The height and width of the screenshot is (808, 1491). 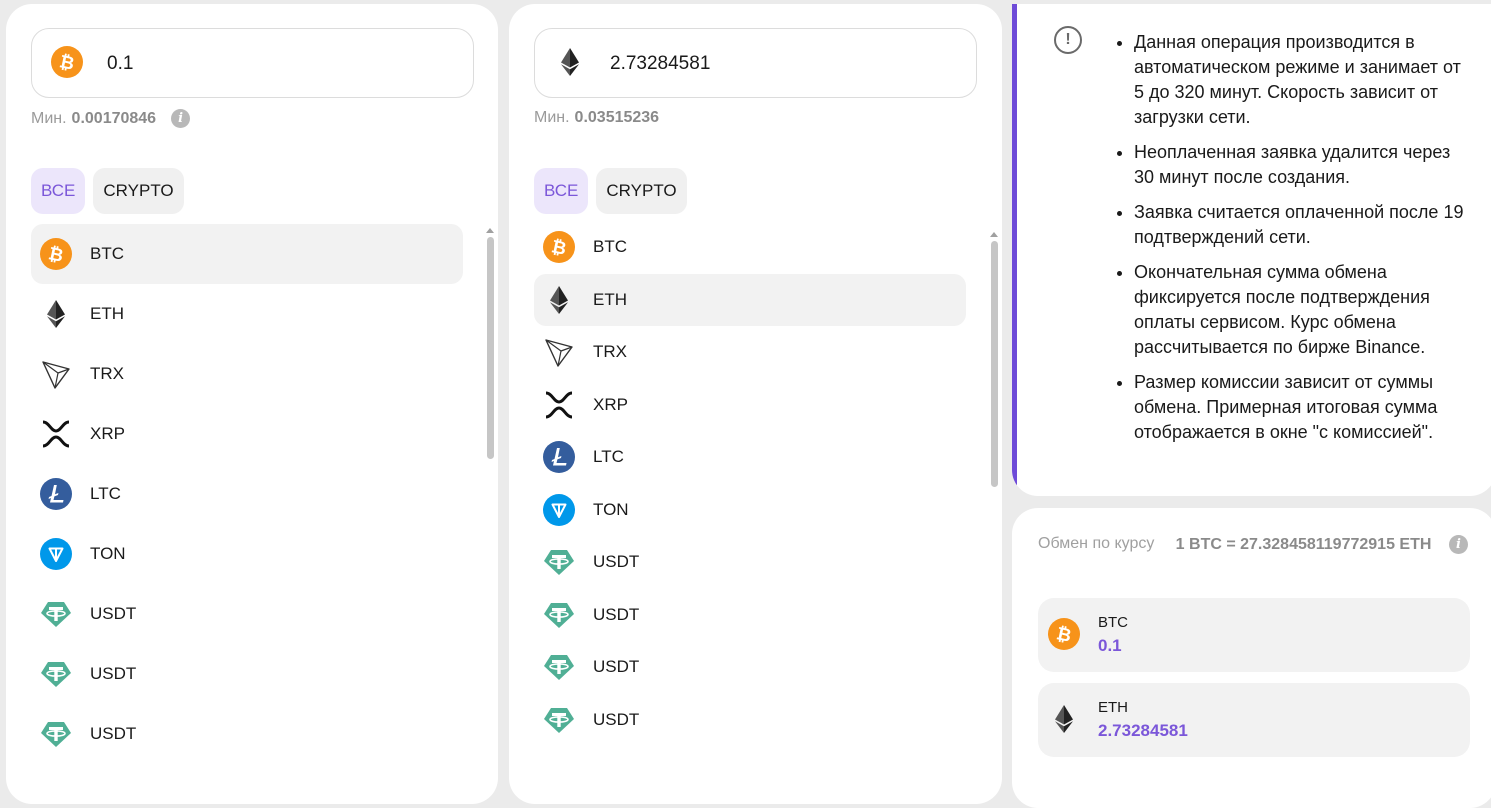 What do you see at coordinates (1113, 707) in the screenshot?
I see `receive-ticker: ETH` at bounding box center [1113, 707].